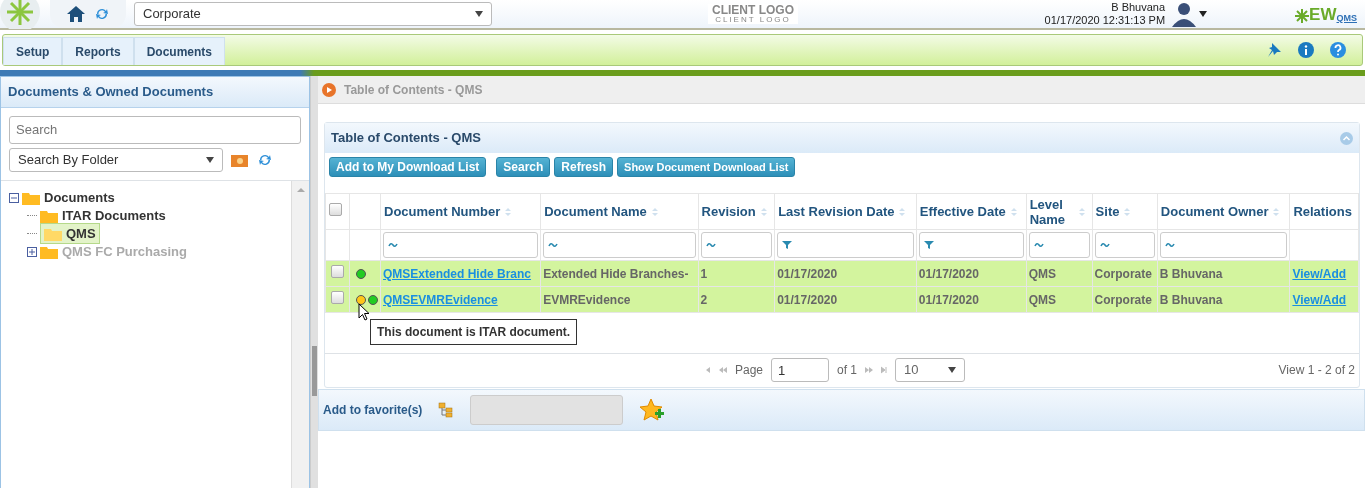 This screenshot has width=1365, height=488. What do you see at coordinates (70, 233) in the screenshot?
I see `tree-item: QMS` at bounding box center [70, 233].